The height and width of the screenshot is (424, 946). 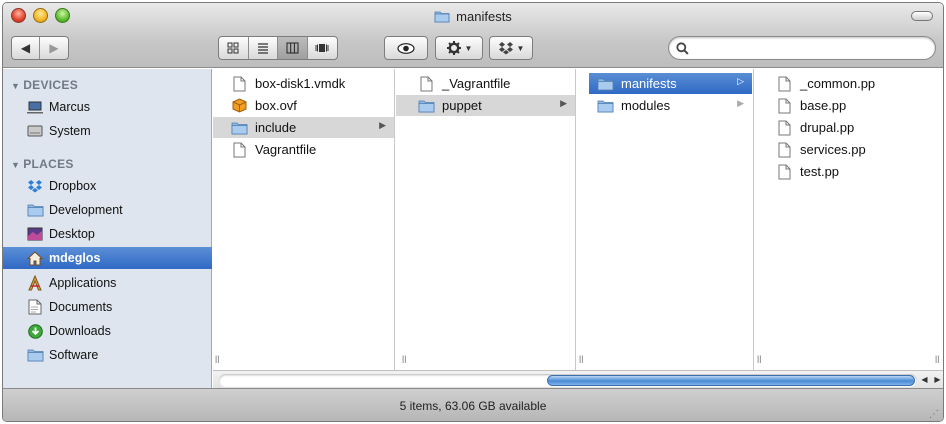 I want to click on toolbar-toggle-button, so click(x=922, y=16).